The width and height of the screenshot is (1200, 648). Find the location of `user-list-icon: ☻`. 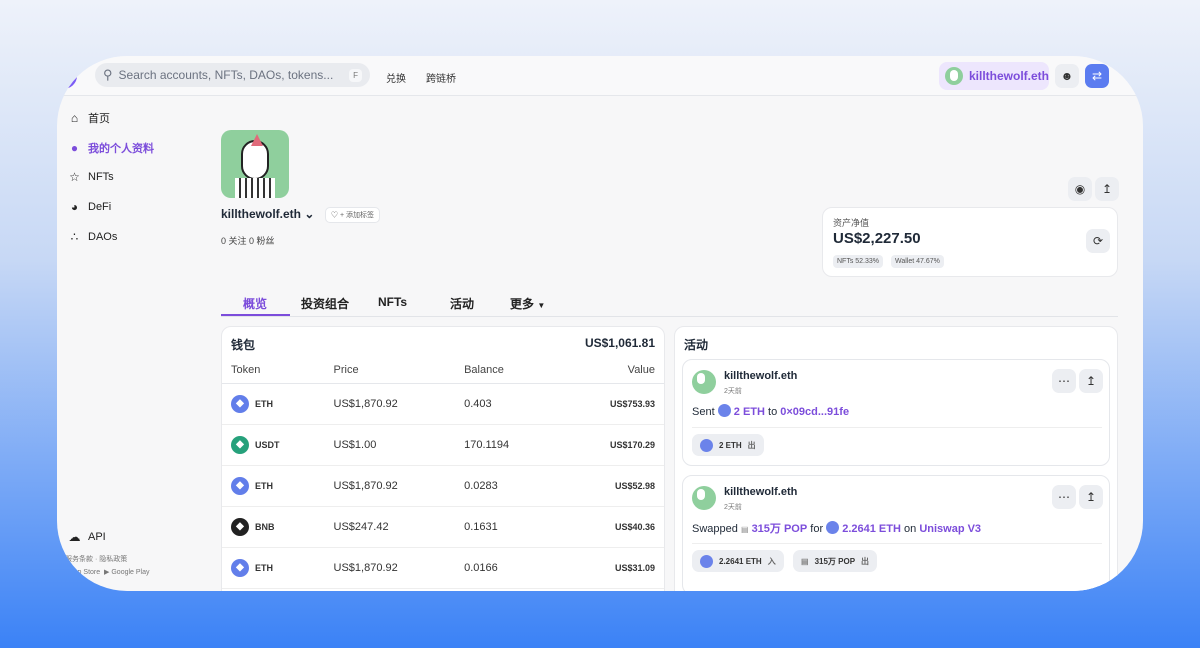

user-list-icon: ☻ is located at coordinates (1067, 76).